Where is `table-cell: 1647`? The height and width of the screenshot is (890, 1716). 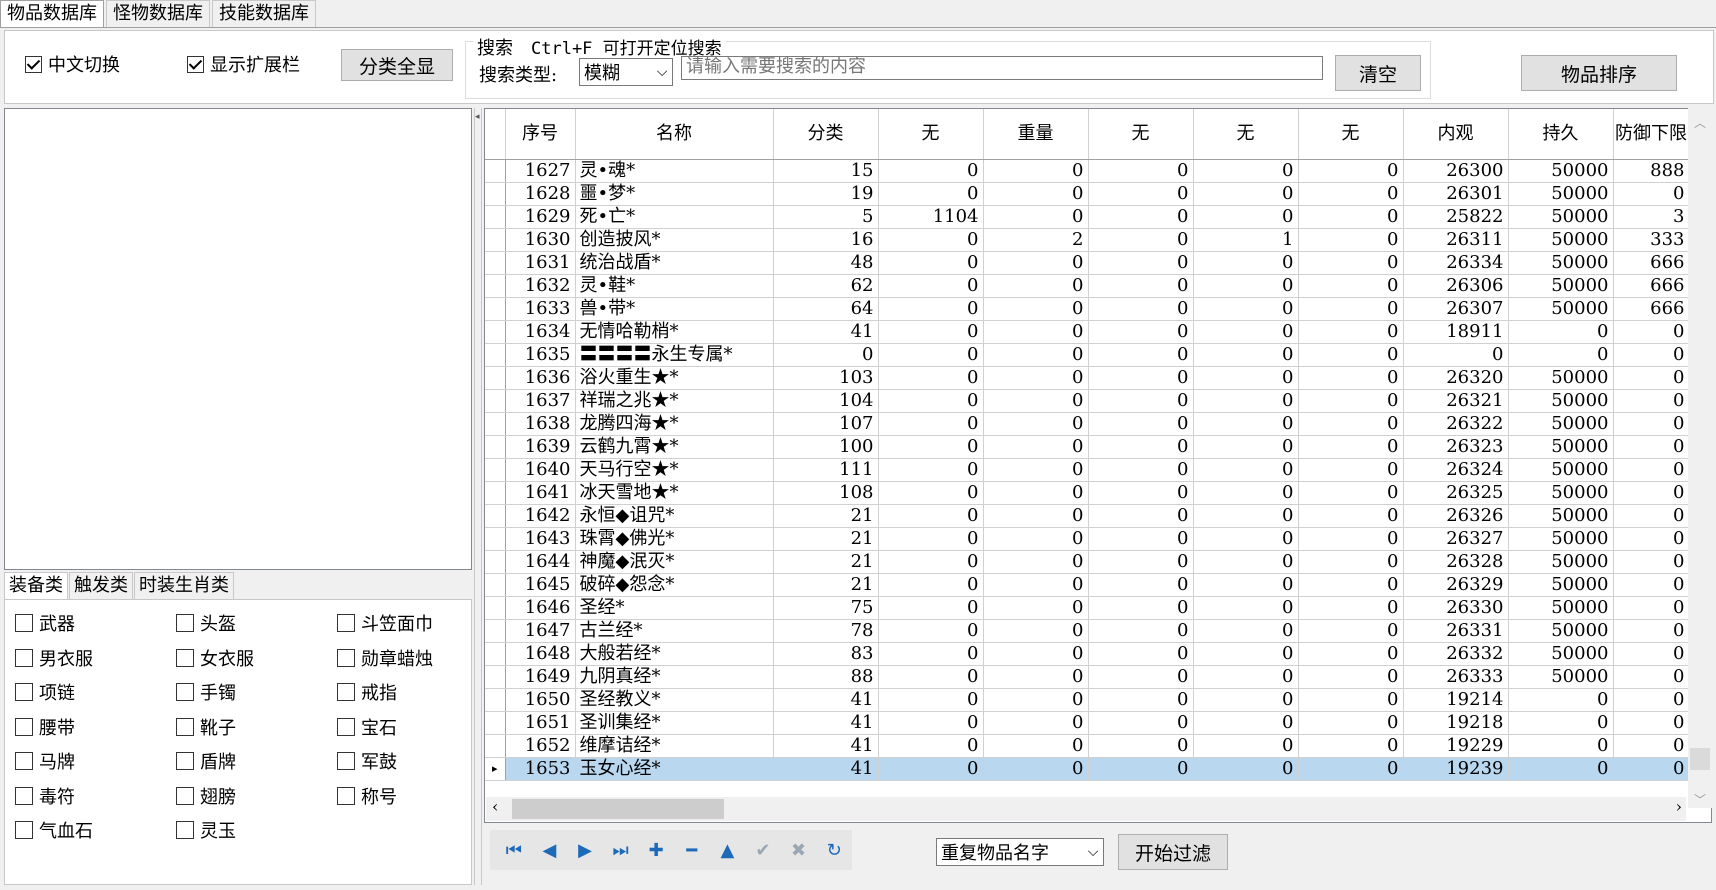 table-cell: 1647 is located at coordinates (540, 631).